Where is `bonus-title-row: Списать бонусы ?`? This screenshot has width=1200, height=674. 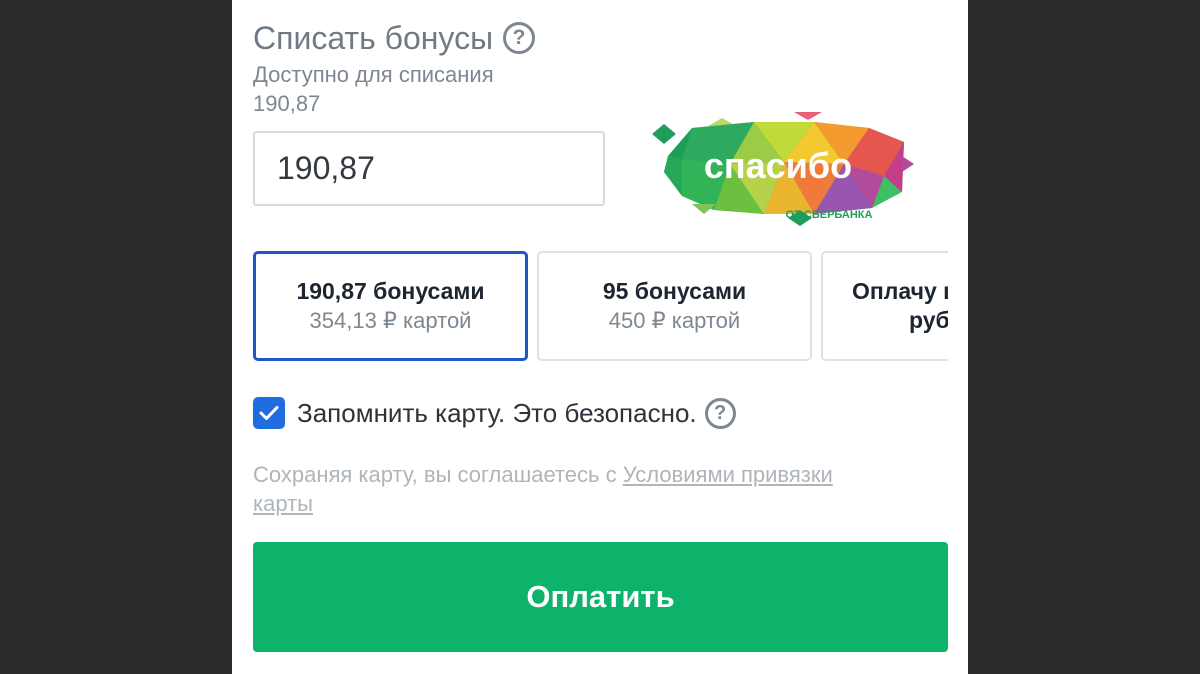 bonus-title-row: Списать бонусы ? is located at coordinates (394, 38).